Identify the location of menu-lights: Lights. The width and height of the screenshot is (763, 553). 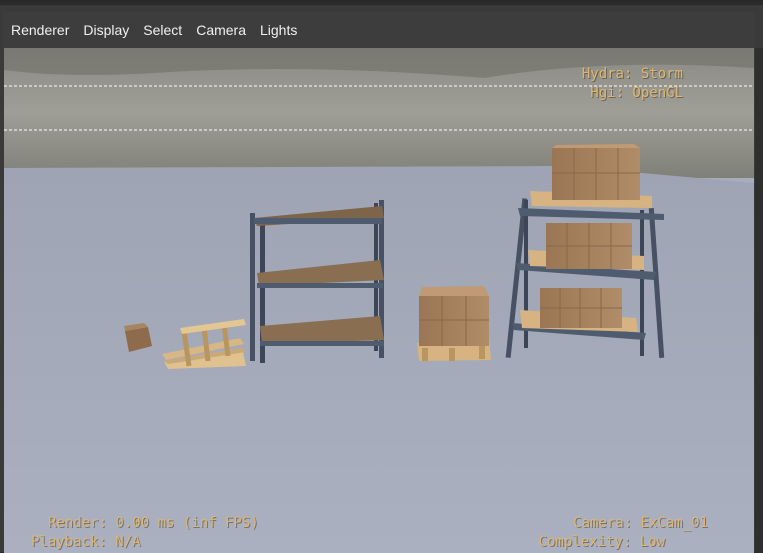
(278, 30).